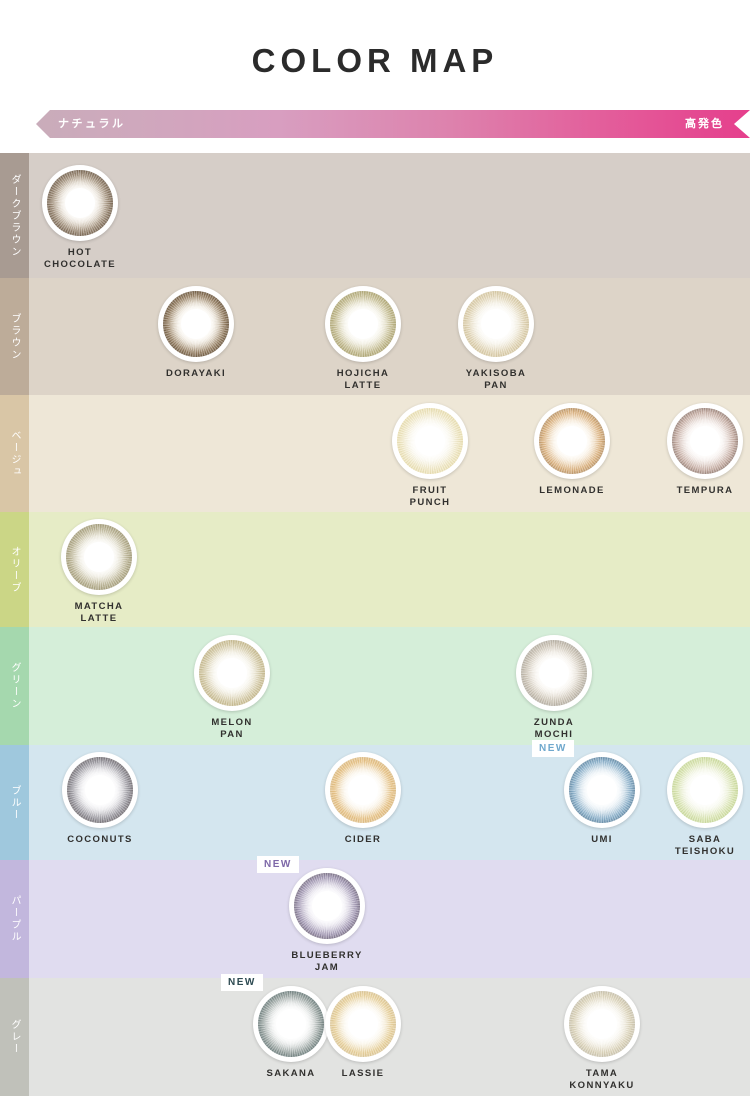 Image resolution: width=750 pixels, height=1096 pixels. I want to click on color-row: オリーブ MATCHA LATTE, so click(375, 569).